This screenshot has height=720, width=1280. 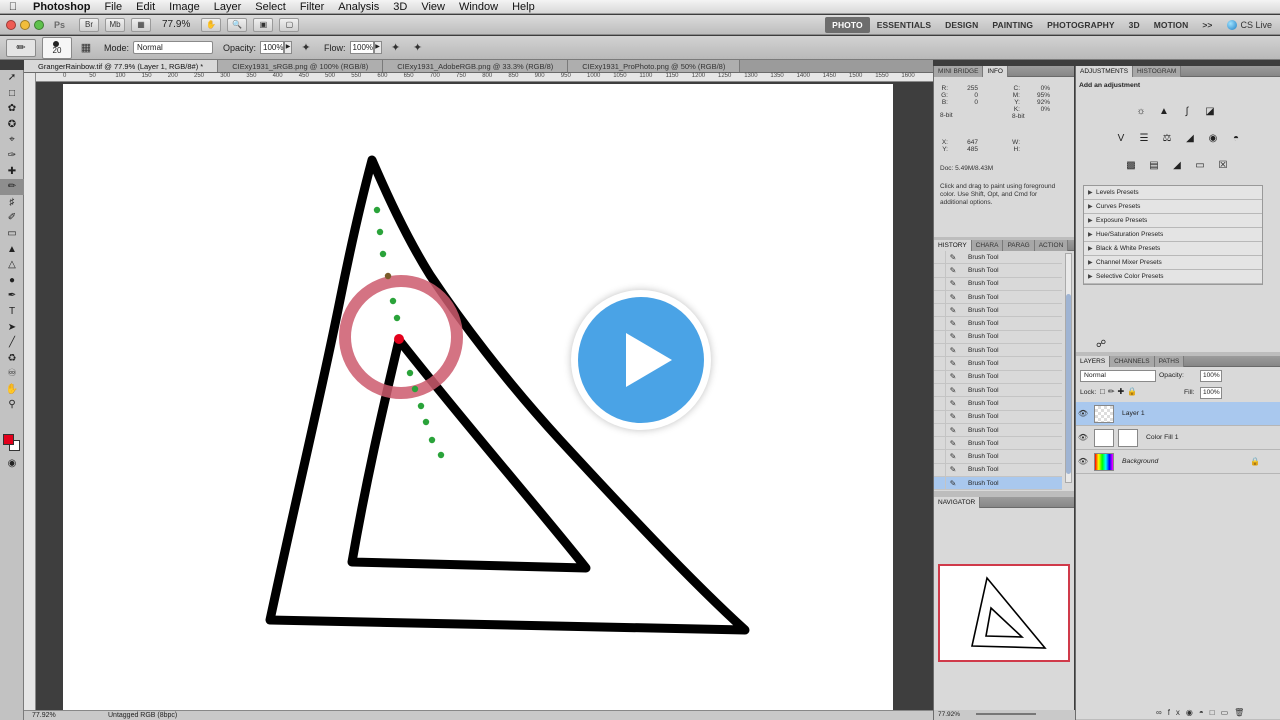 I want to click on shape-tool-icon: ╱, so click(x=12, y=343).